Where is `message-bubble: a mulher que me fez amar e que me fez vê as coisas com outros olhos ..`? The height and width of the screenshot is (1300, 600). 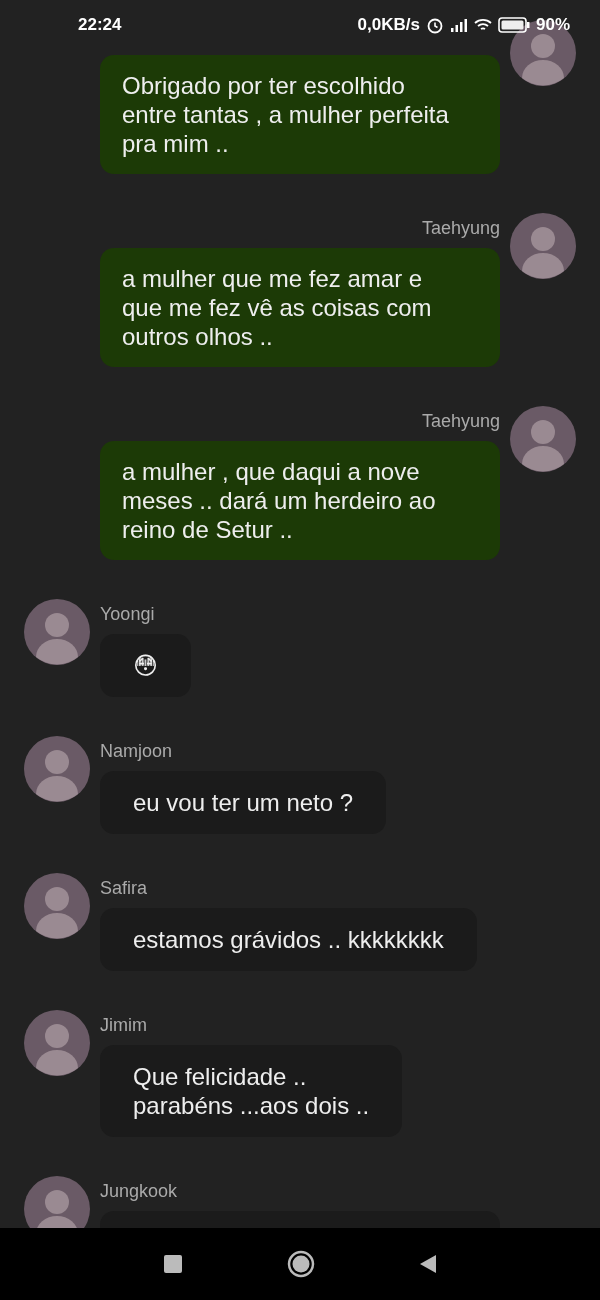
message-bubble: a mulher que me fez amar e que me fez vê as coisas com outros olhos .. is located at coordinates (300, 307).